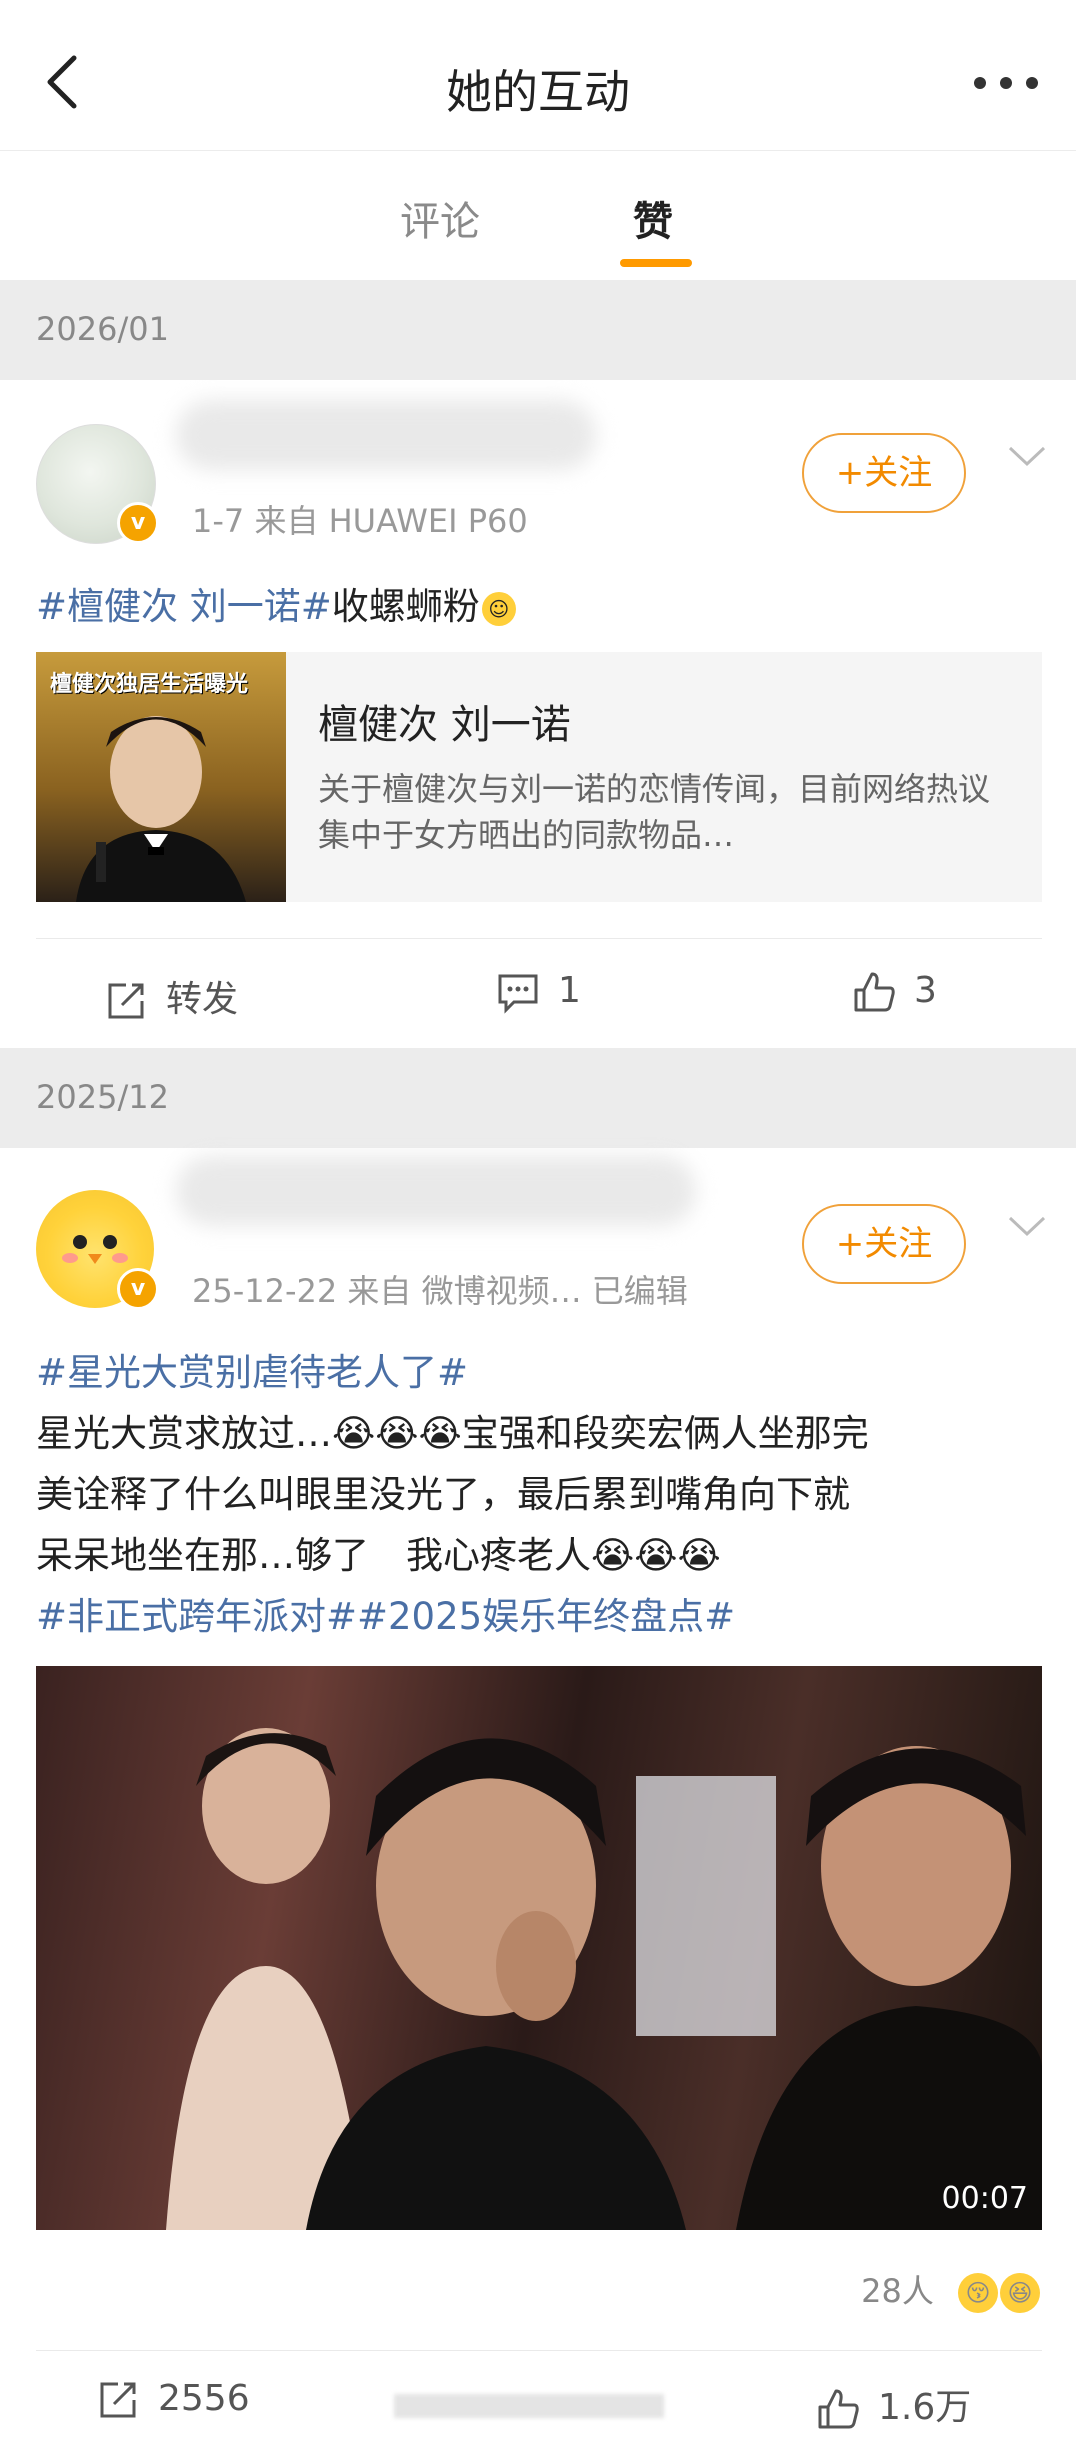  What do you see at coordinates (378, 1555) in the screenshot?
I see `post-text-line: 呆呆地坐在那…够了 我心疼老人😭😭😭` at bounding box center [378, 1555].